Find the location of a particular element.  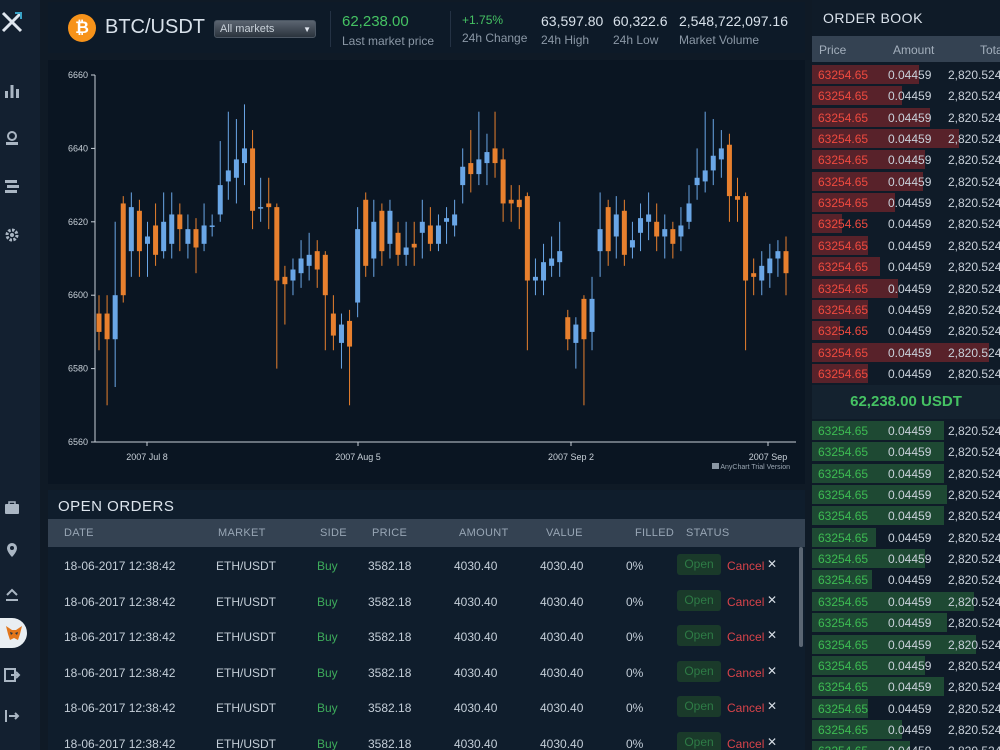

order-price: 3582.18 is located at coordinates (390, 708).